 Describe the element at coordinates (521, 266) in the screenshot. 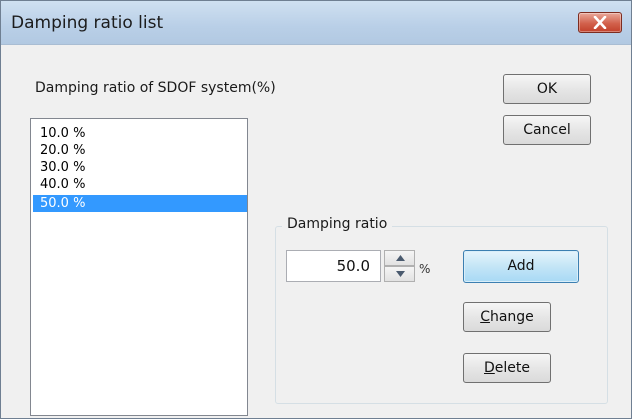

I see `add-button: Add` at that location.